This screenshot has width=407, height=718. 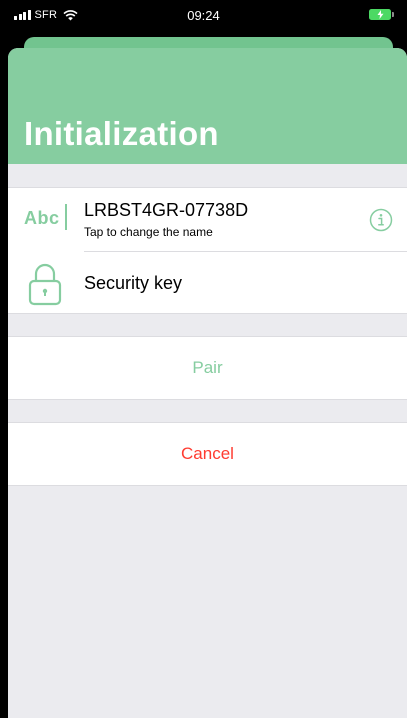 I want to click on status-time: 09:24, so click(x=203, y=15).